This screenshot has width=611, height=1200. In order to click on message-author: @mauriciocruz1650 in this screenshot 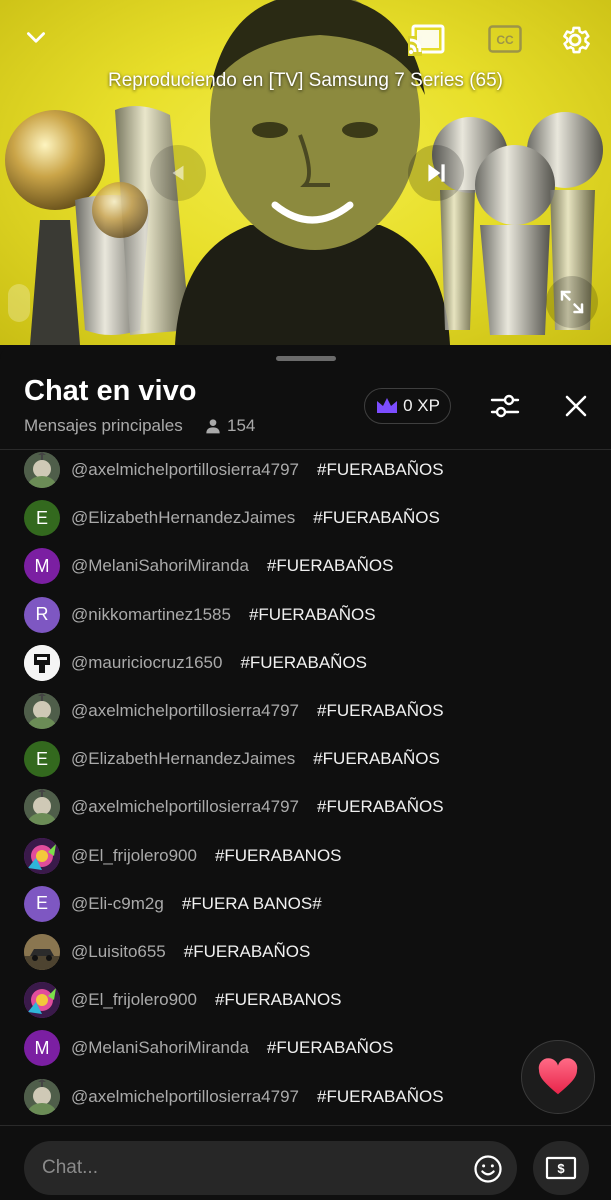, I will do `click(146, 663)`.